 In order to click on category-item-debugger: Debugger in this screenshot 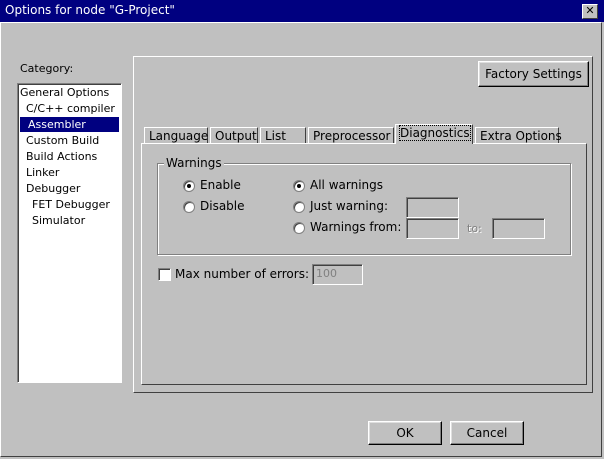, I will do `click(53, 188)`.